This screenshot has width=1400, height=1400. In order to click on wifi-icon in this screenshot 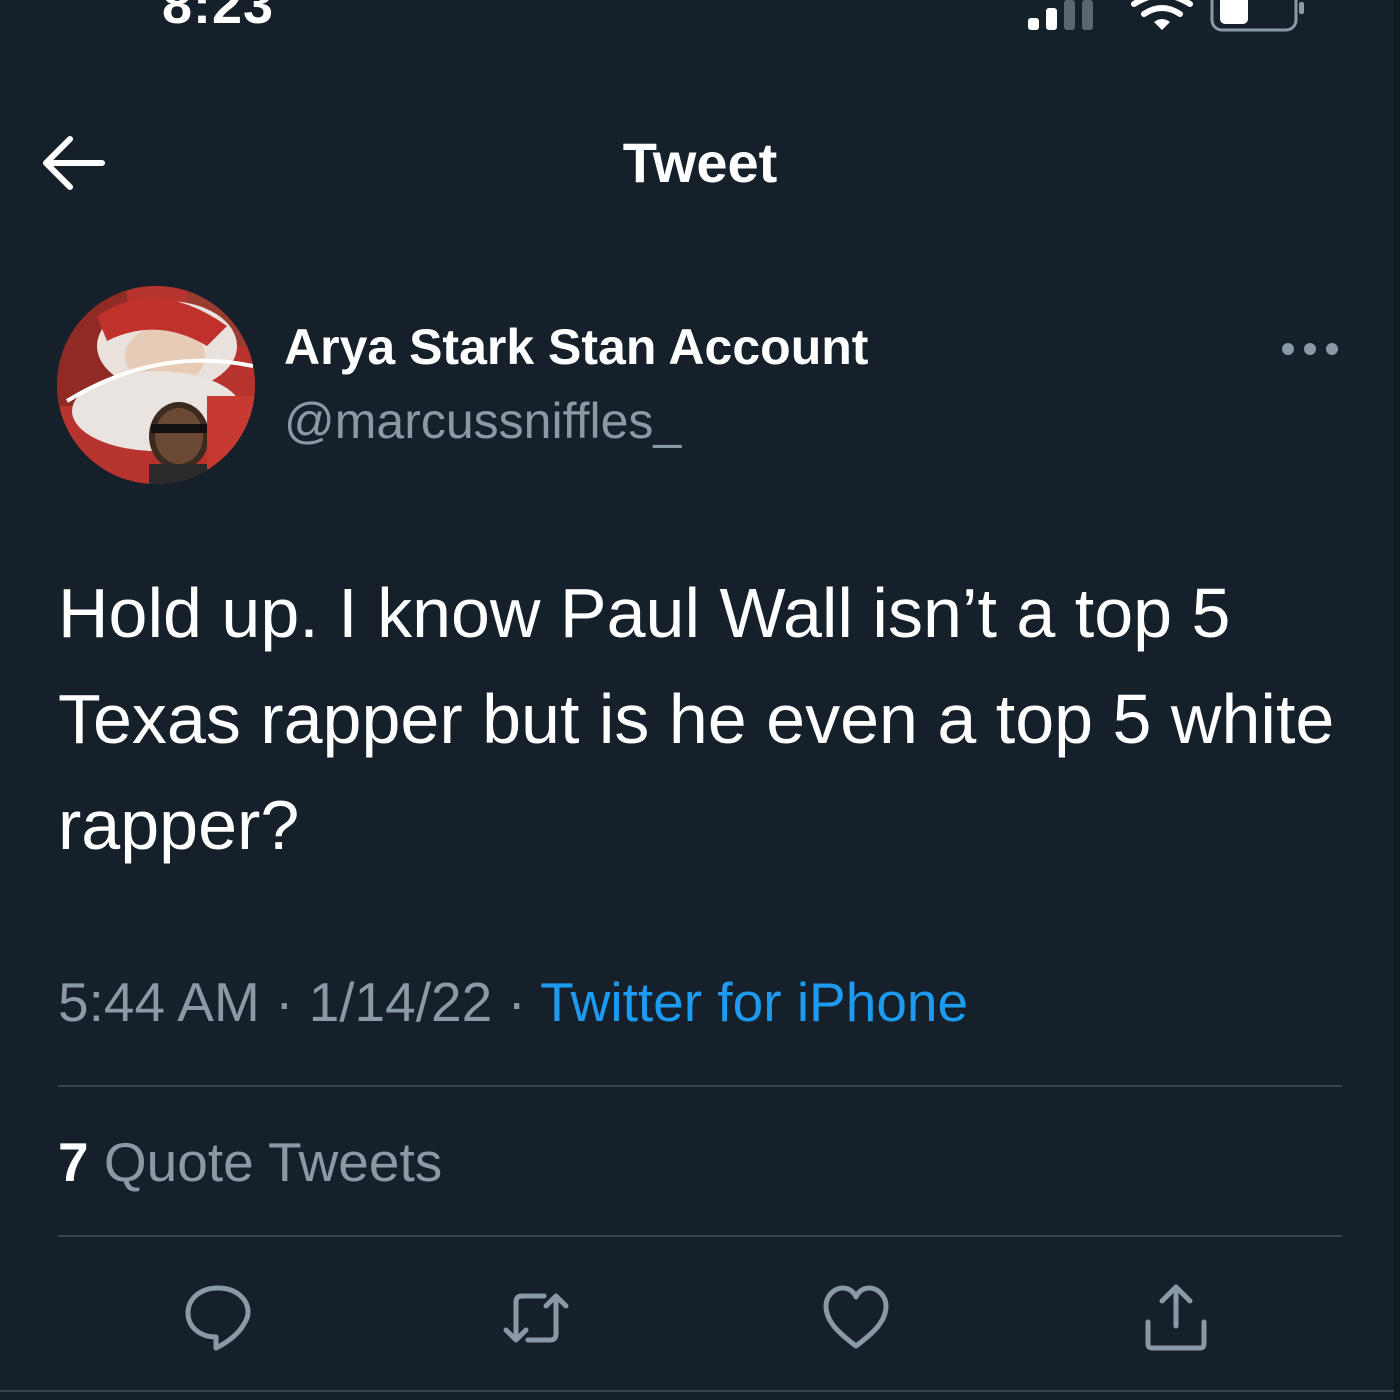, I will do `click(1162, 15)`.